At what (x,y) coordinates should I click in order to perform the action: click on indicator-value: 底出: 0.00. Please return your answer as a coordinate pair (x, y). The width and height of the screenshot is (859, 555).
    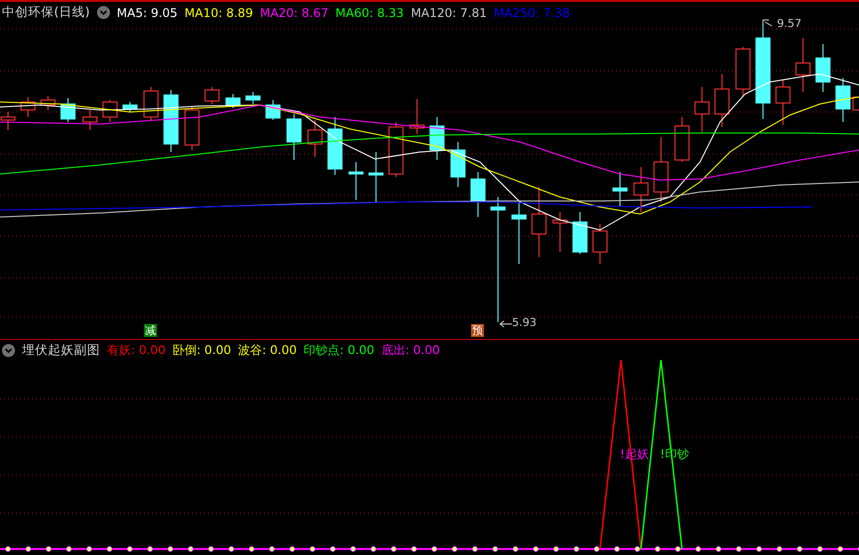
    Looking at the image, I should click on (410, 350).